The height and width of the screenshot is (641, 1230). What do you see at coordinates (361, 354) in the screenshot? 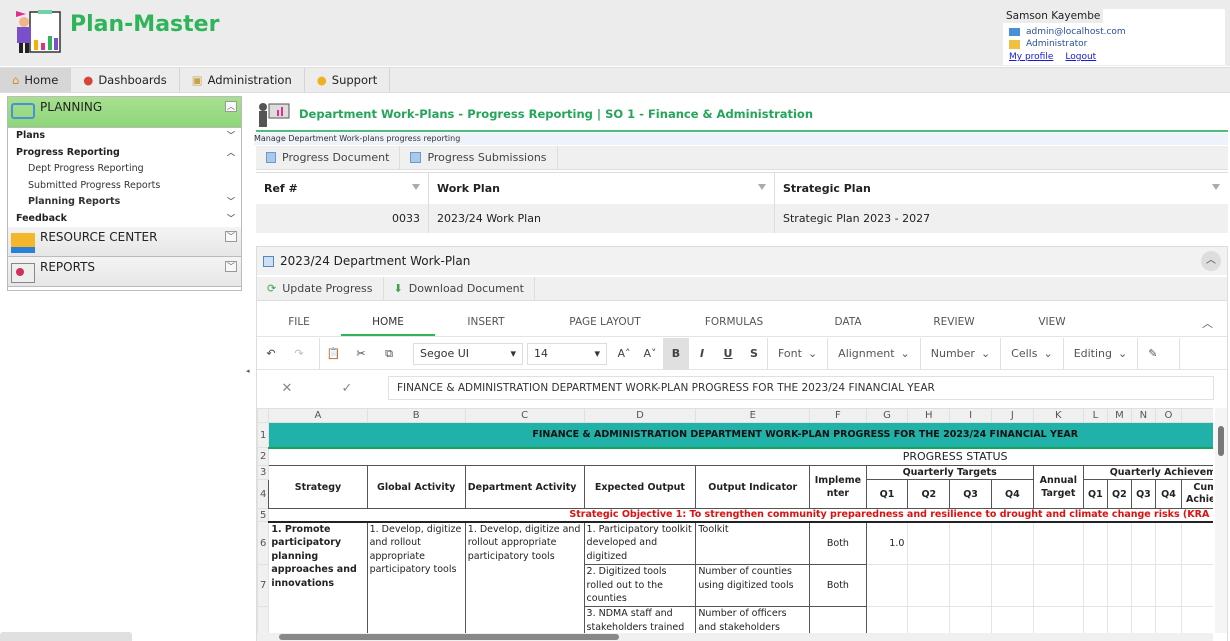
I see `cut-button: ✂` at bounding box center [361, 354].